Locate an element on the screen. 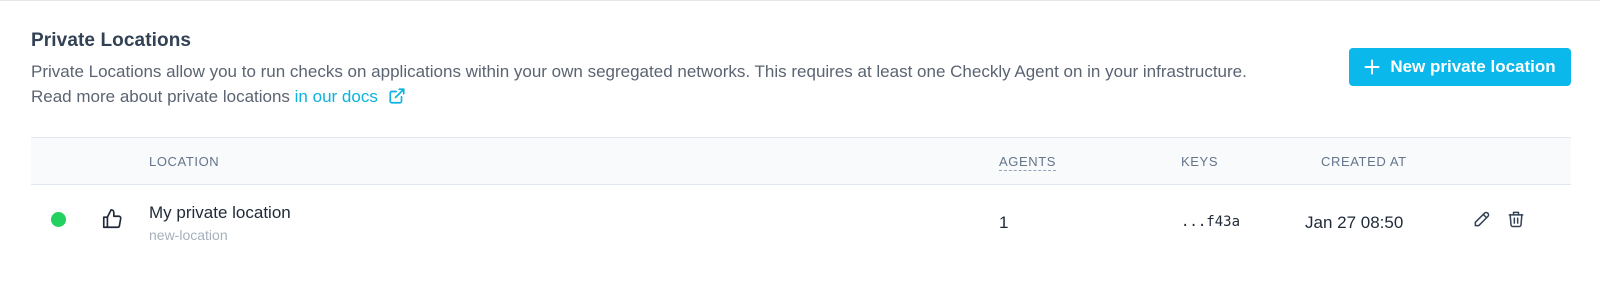 This screenshot has height=292, width=1600. plus-icon is located at coordinates (1372, 67).